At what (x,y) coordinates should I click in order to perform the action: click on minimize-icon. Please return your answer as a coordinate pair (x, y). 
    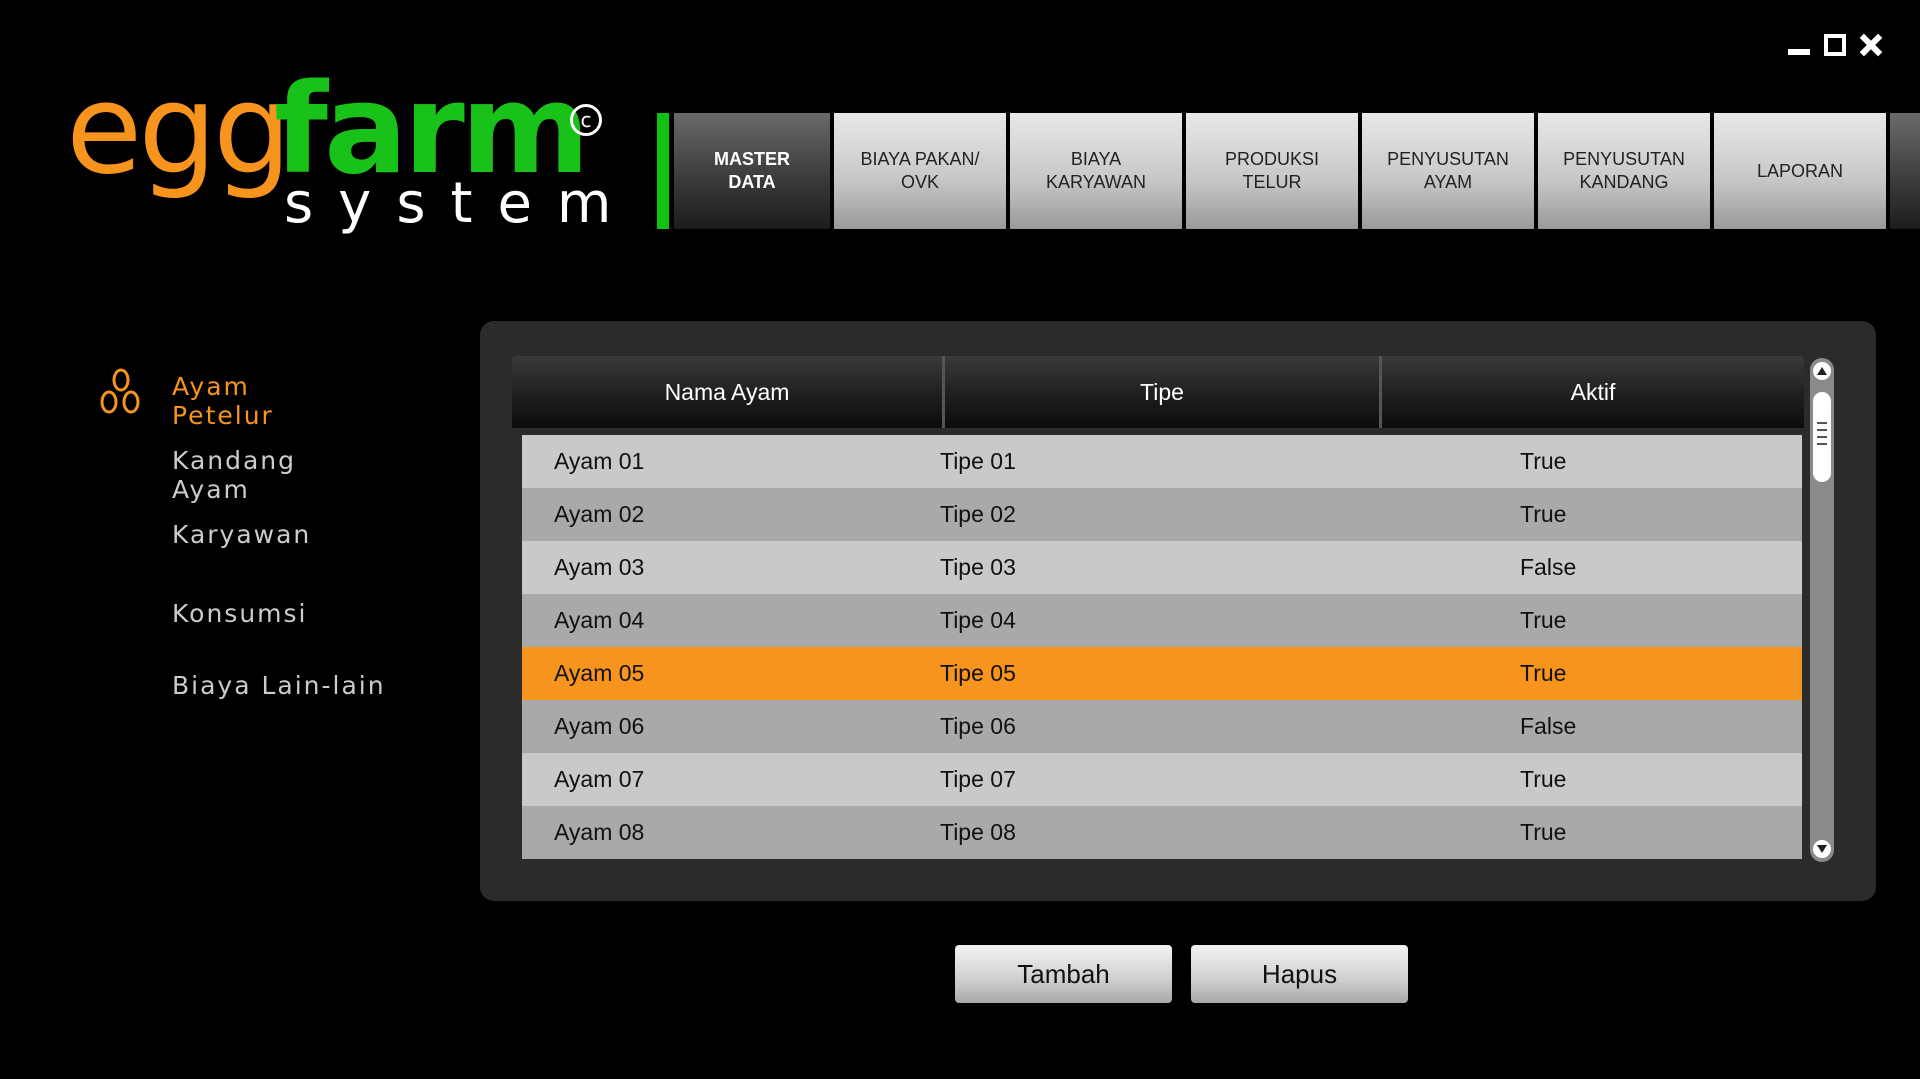
    Looking at the image, I should click on (1799, 52).